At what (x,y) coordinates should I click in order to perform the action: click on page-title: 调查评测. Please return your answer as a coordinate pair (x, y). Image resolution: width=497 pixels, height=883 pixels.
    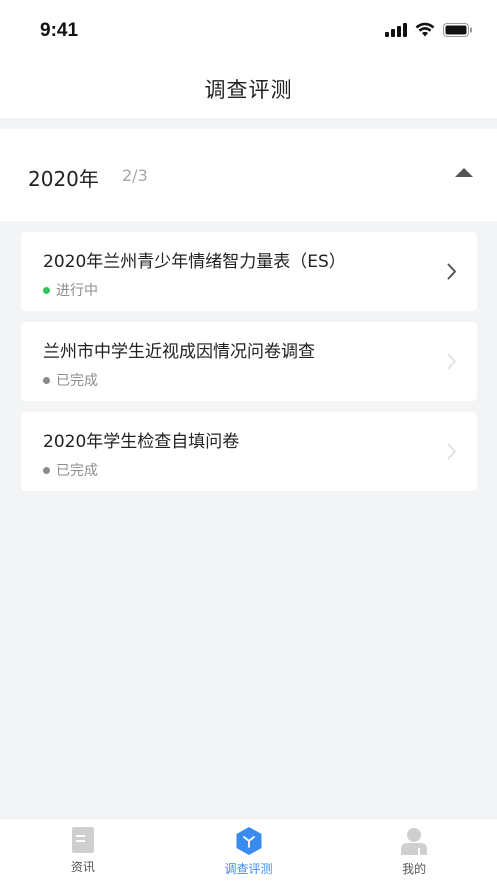
    Looking at the image, I should click on (248, 90).